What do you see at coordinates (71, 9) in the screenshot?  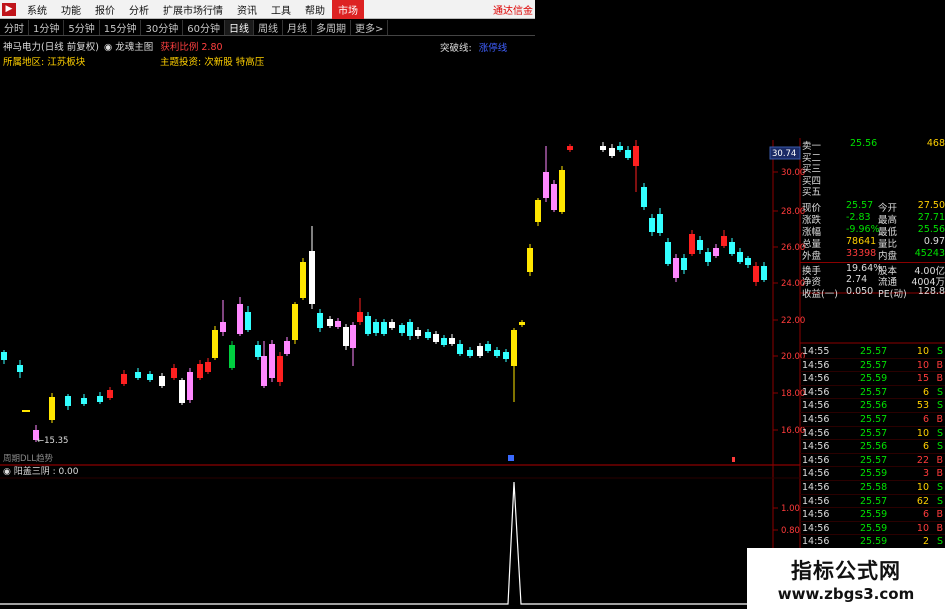 I see `menu-function: 功能` at bounding box center [71, 9].